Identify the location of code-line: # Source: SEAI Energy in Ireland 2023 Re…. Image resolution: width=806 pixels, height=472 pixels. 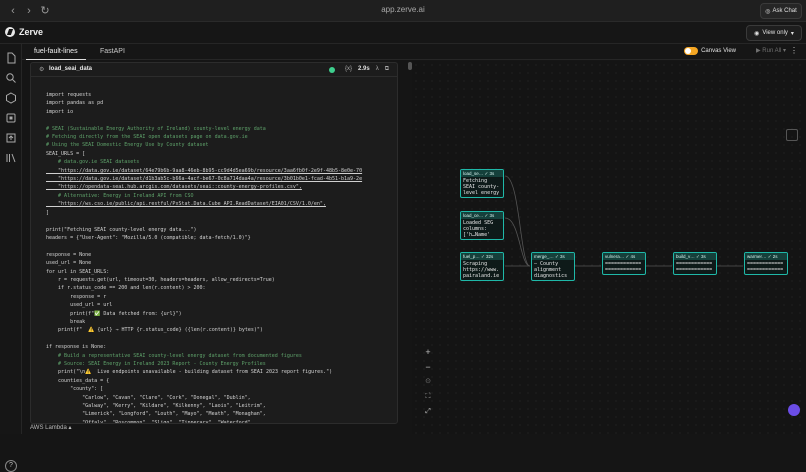
(156, 364).